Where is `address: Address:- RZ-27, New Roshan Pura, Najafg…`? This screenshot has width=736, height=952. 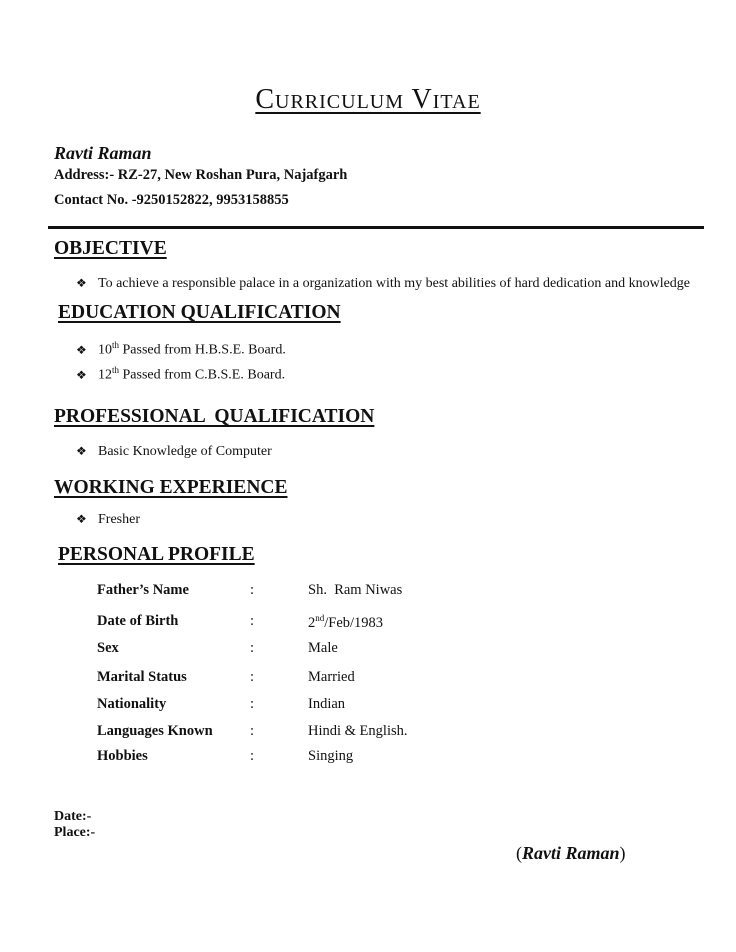 address: Address:- RZ-27, New Roshan Pura, Najafg… is located at coordinates (201, 175).